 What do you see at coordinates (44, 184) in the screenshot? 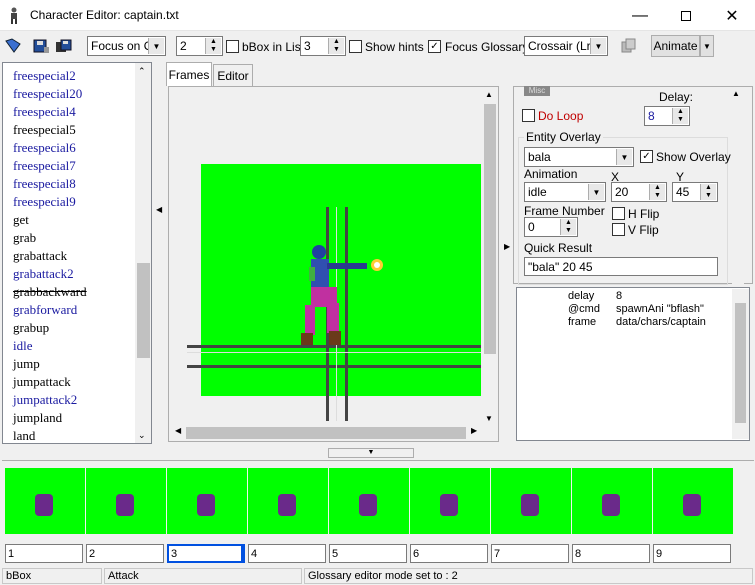
I see `list-item: freespecial8` at bounding box center [44, 184].